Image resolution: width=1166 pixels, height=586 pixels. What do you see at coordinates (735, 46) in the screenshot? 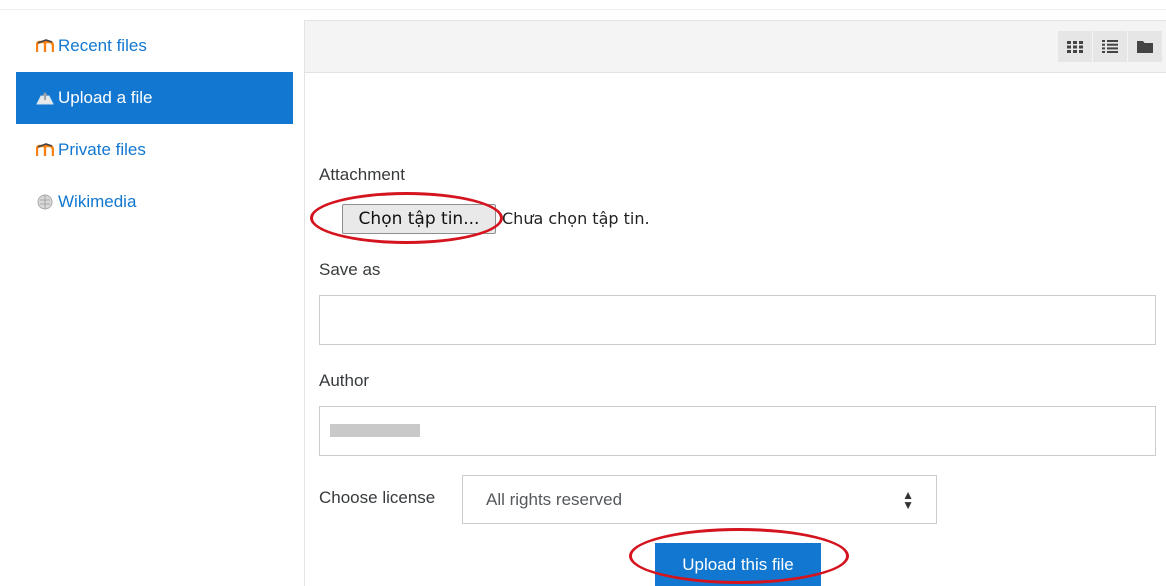
I see `panel-toolbar` at bounding box center [735, 46].